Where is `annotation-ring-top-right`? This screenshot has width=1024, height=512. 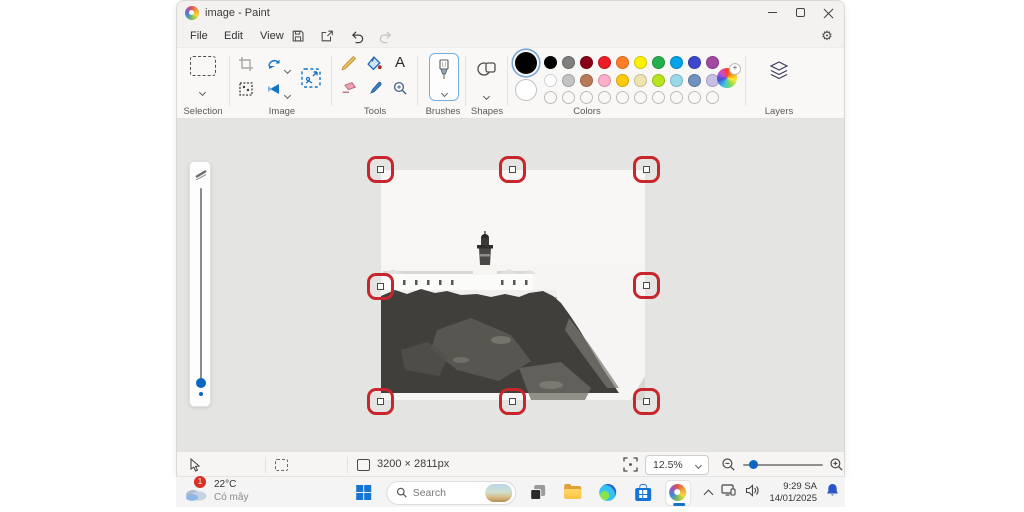
annotation-ring-top-right is located at coordinates (646, 169).